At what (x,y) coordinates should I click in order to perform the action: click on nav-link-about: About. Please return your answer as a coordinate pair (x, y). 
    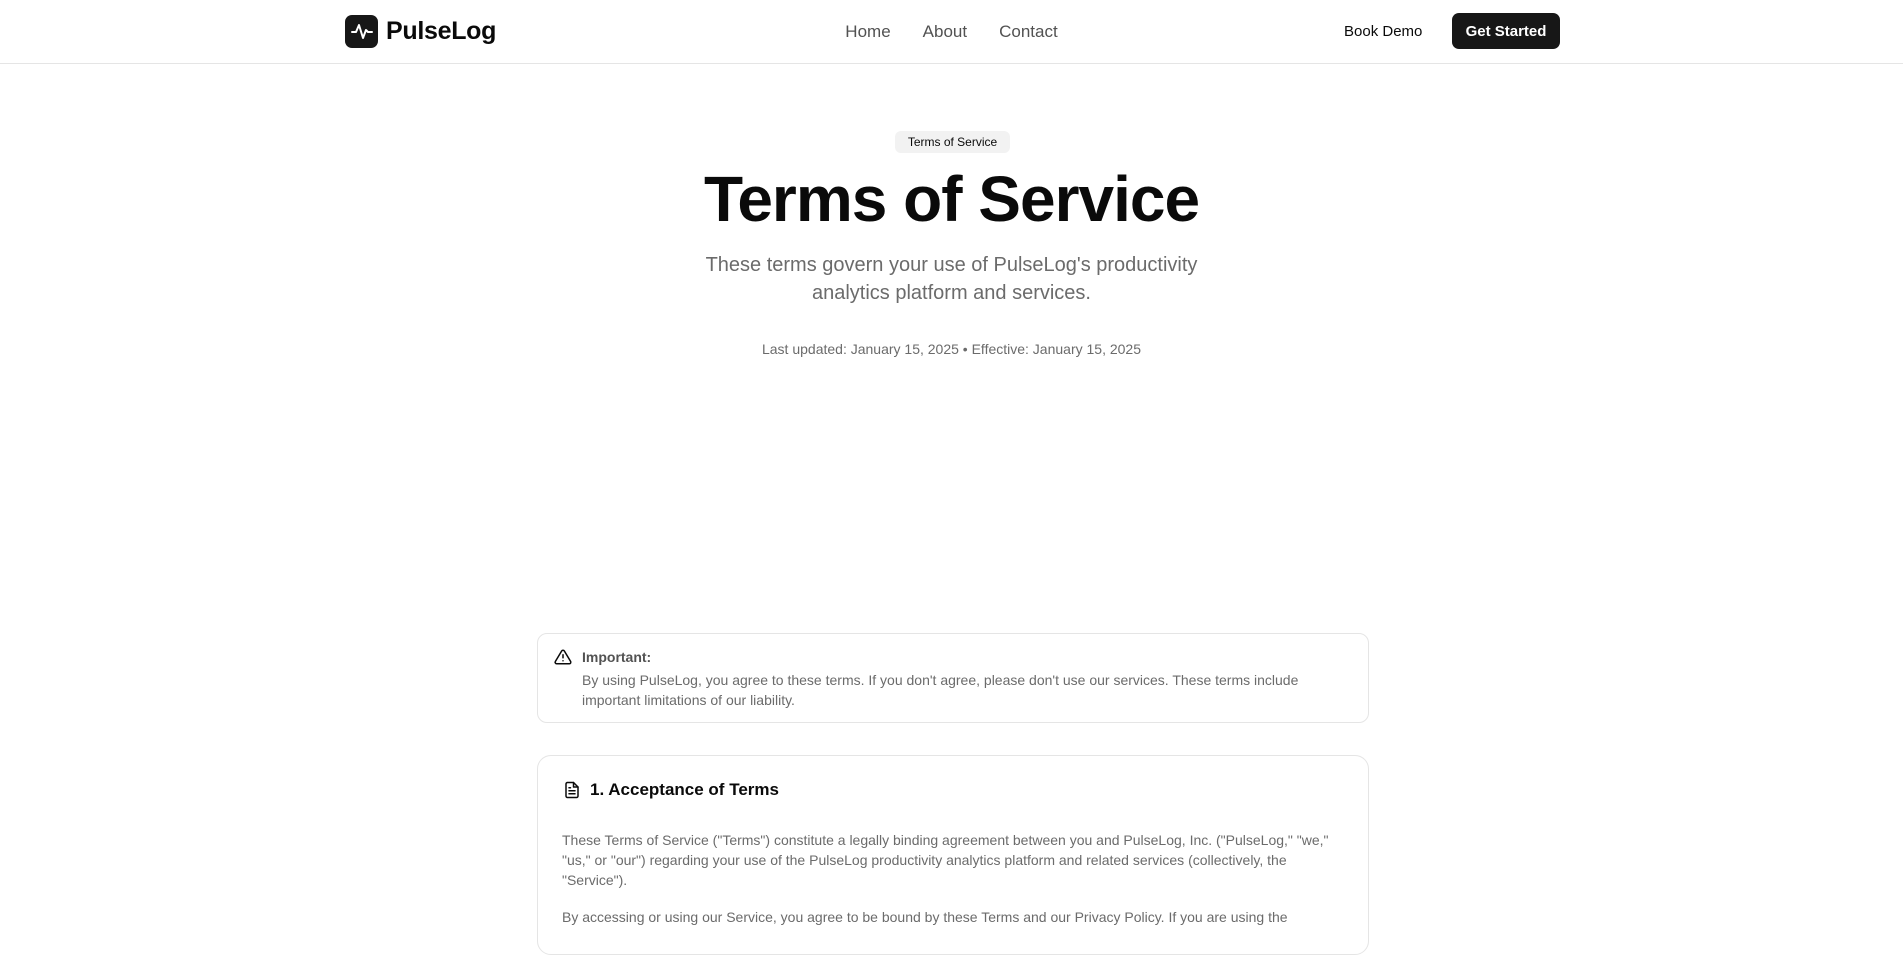
    Looking at the image, I should click on (945, 32).